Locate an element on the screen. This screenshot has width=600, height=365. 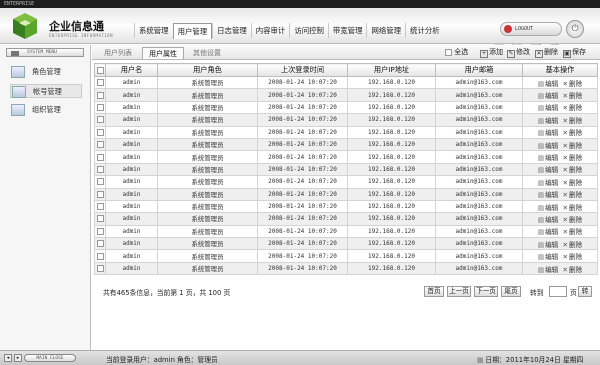
next-page-button: 下一页 is located at coordinates (486, 291).